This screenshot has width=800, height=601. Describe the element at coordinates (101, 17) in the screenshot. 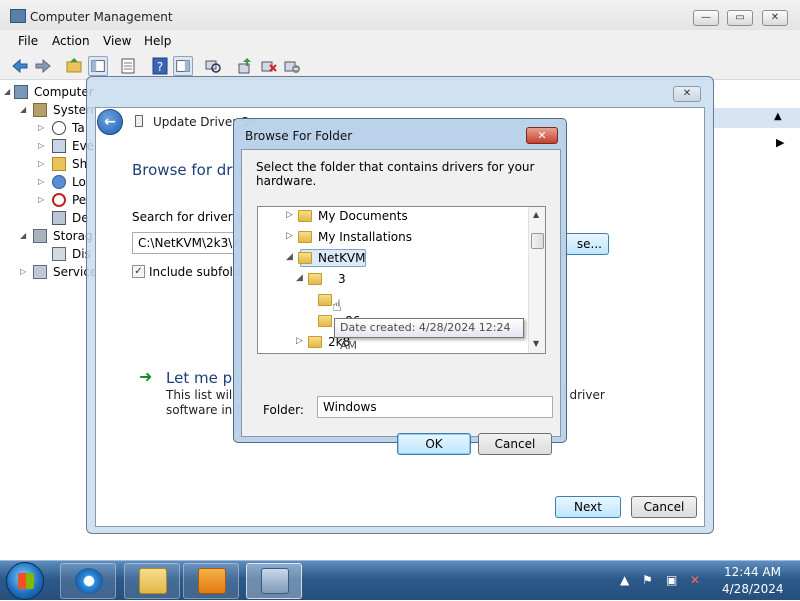

I see `window-title: Computer Management` at that location.